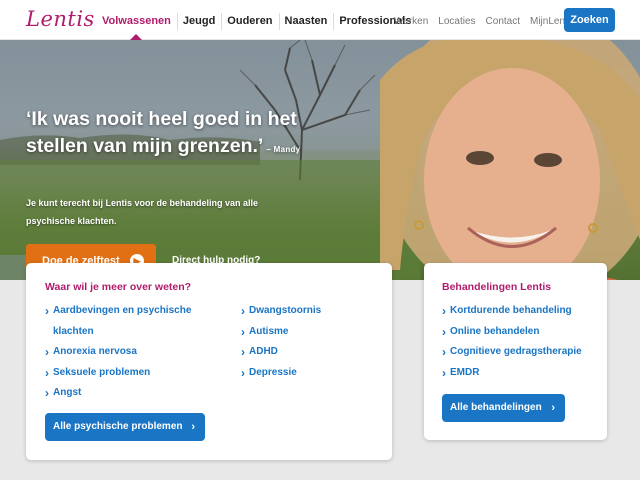 The image size is (640, 480). What do you see at coordinates (512, 332) in the screenshot?
I see `treatment-link: Online behandelen` at bounding box center [512, 332].